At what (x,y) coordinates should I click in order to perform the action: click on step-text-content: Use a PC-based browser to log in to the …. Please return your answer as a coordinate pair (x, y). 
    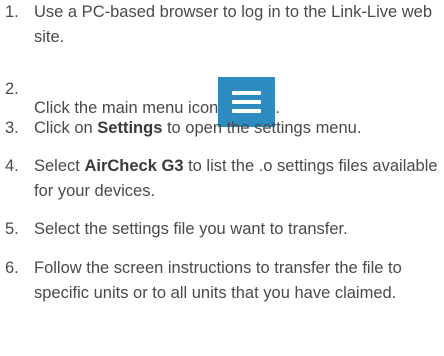
    Looking at the image, I should click on (233, 24).